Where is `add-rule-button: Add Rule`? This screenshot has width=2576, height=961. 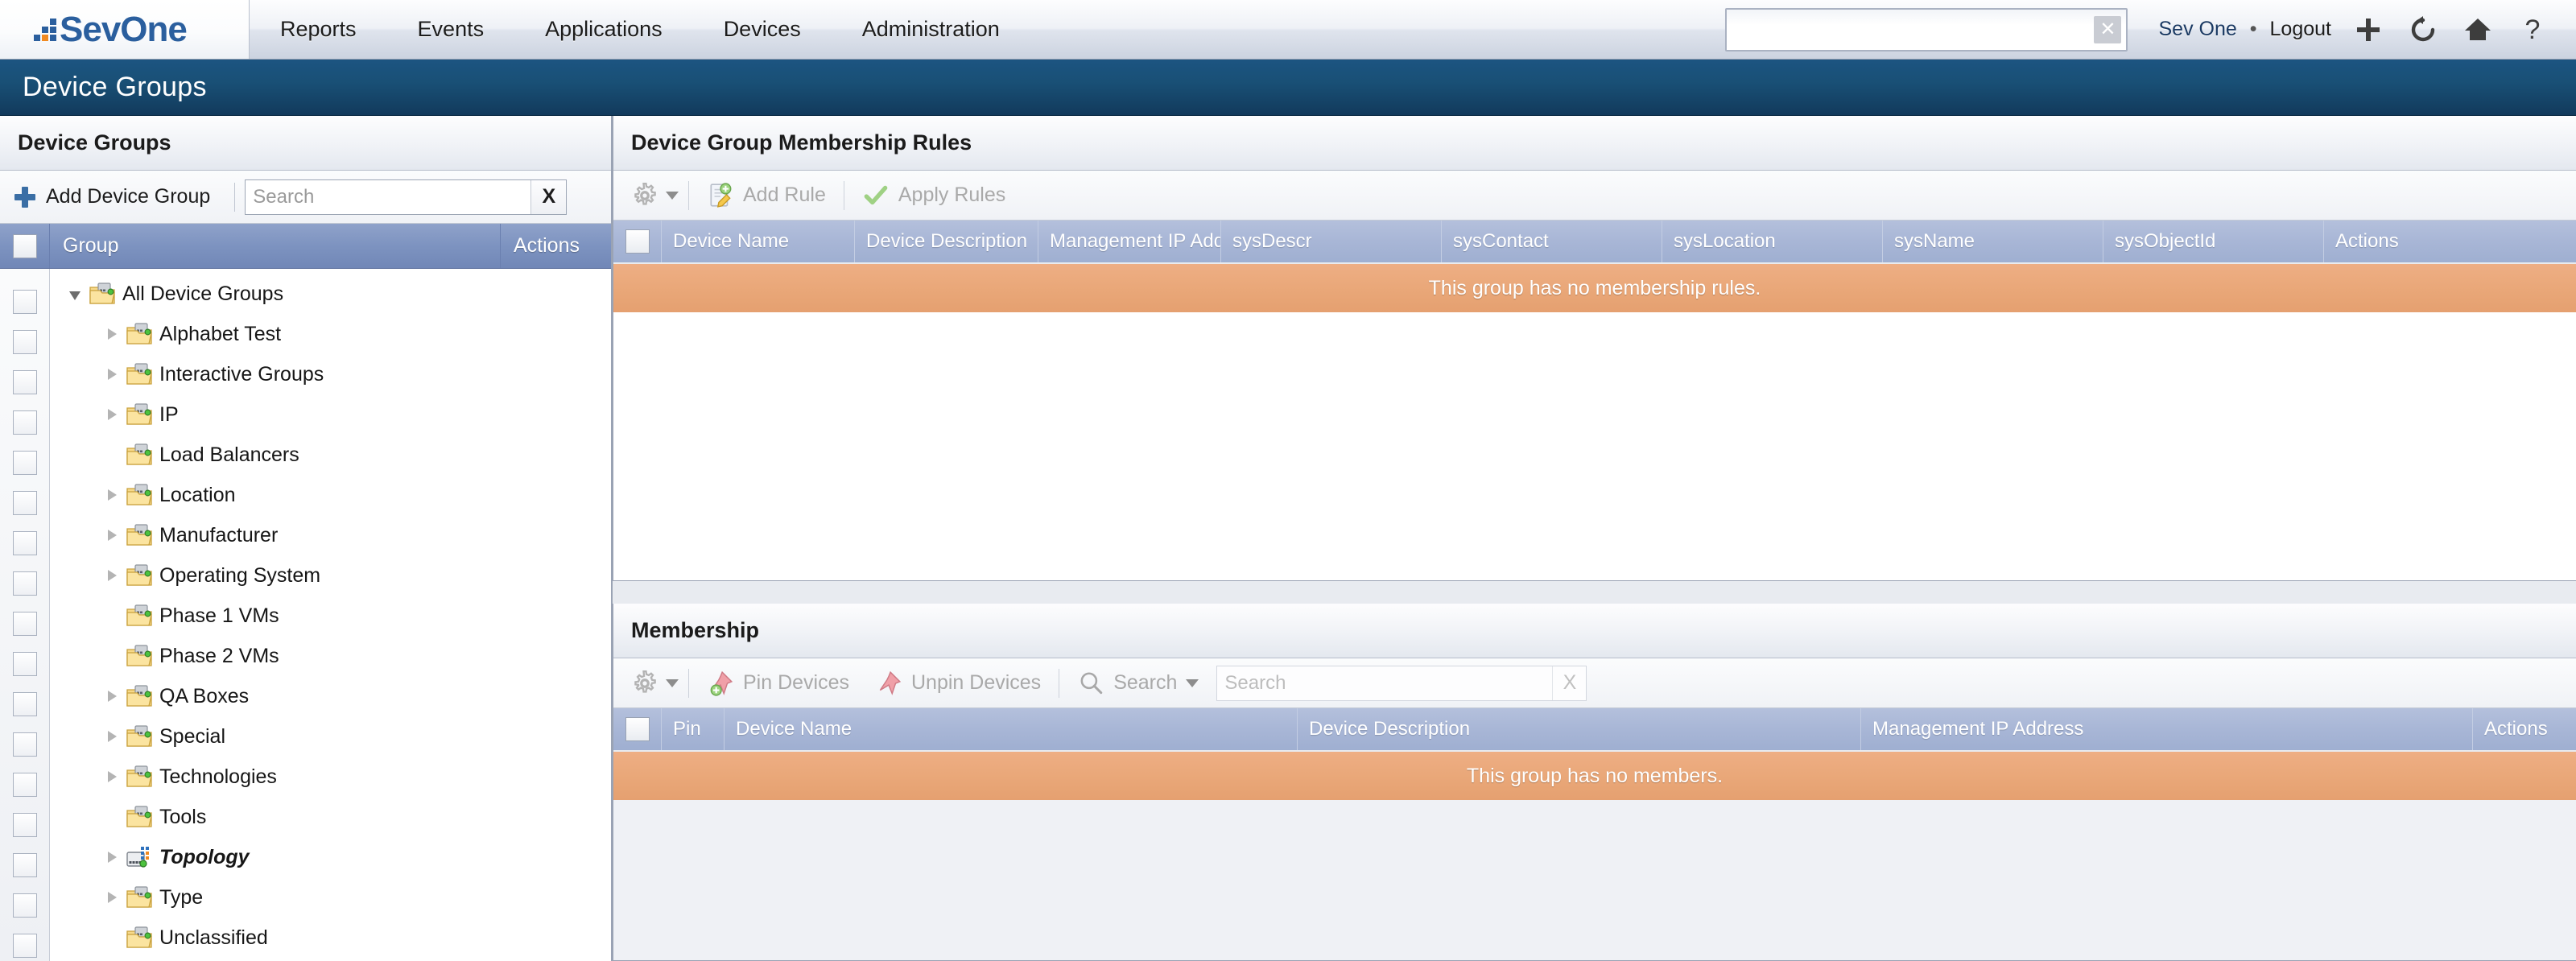 add-rule-button: Add Rule is located at coordinates (766, 195).